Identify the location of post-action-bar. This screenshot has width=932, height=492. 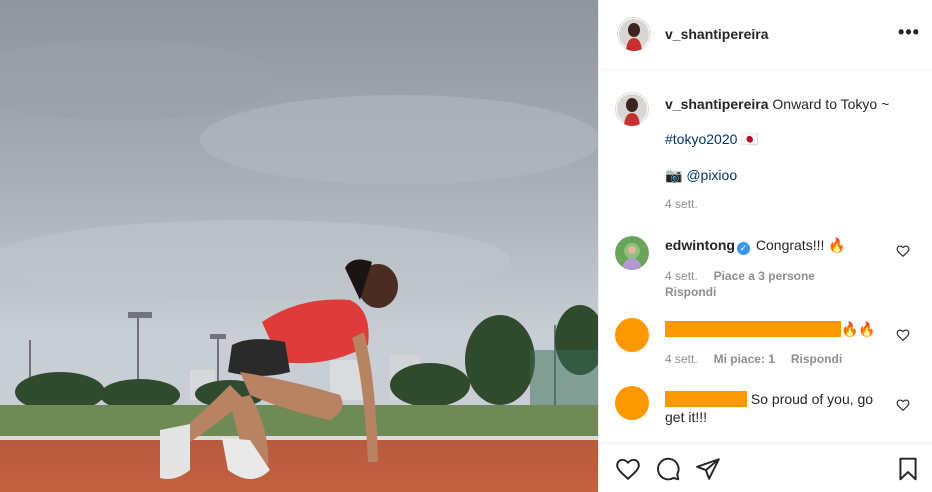
(765, 467).